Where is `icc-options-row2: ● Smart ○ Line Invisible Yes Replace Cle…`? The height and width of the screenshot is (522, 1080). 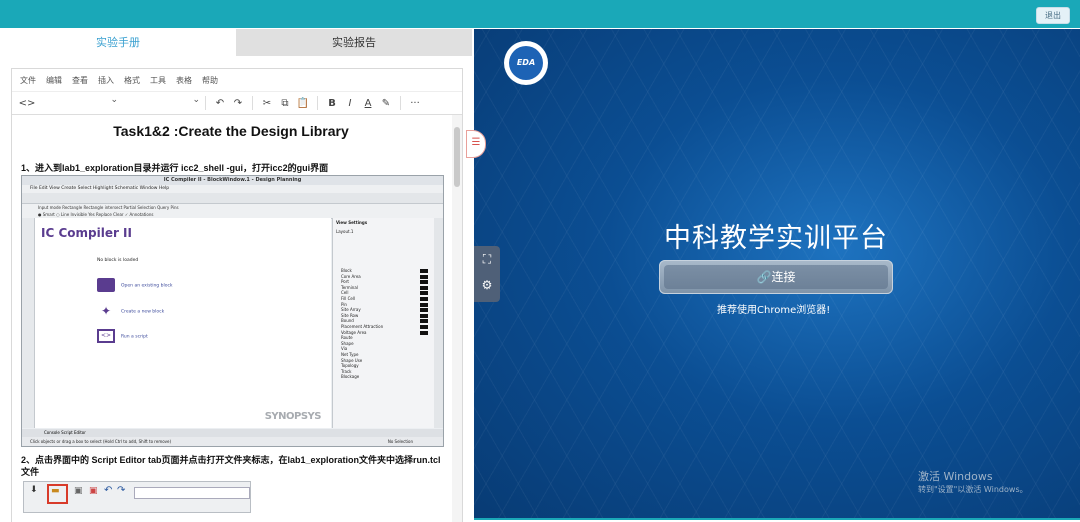 icc-options-row2: ● Smart ○ Line Invisible Yes Replace Cle… is located at coordinates (96, 214).